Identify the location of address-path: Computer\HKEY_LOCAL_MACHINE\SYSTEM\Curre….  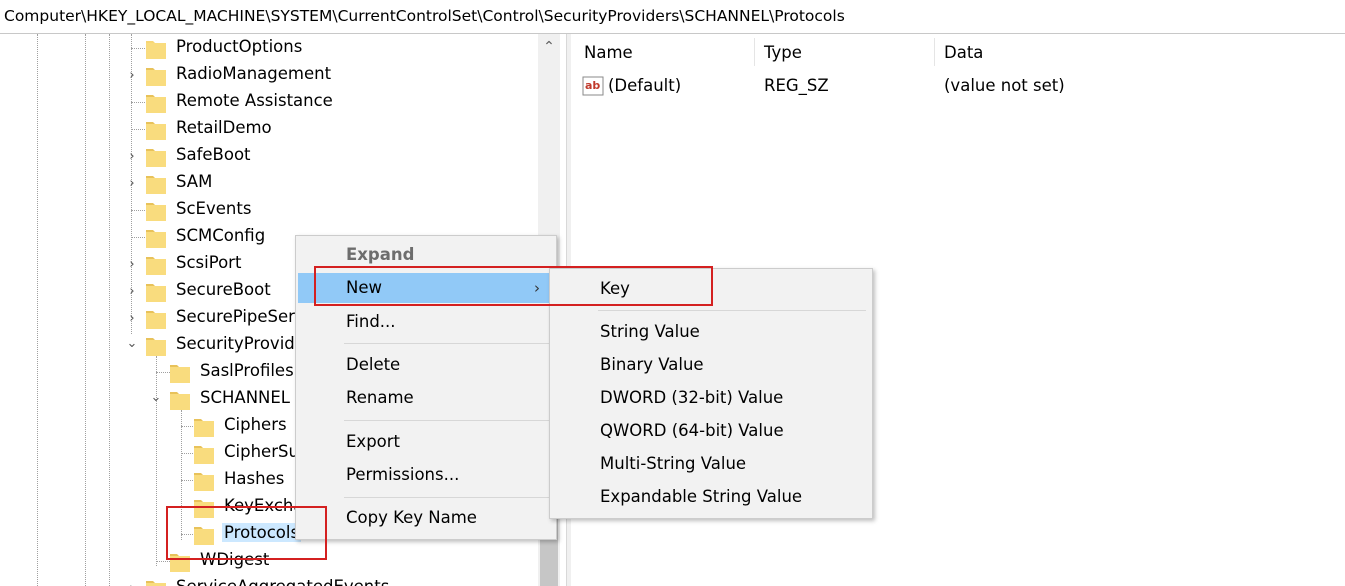
(424, 16).